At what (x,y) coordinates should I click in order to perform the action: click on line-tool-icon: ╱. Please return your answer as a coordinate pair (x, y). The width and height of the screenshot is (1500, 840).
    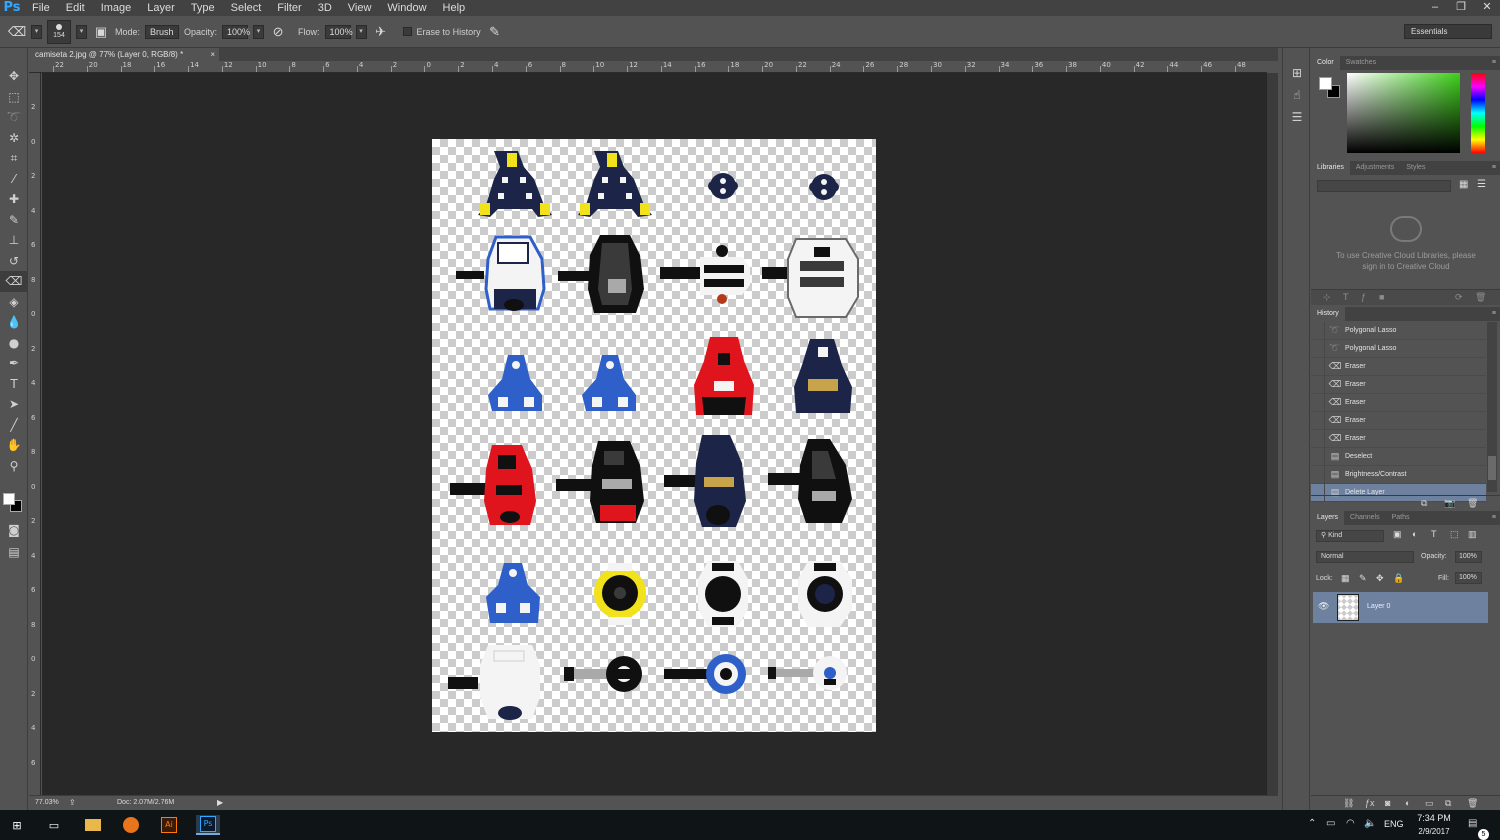
    Looking at the image, I should click on (14, 425).